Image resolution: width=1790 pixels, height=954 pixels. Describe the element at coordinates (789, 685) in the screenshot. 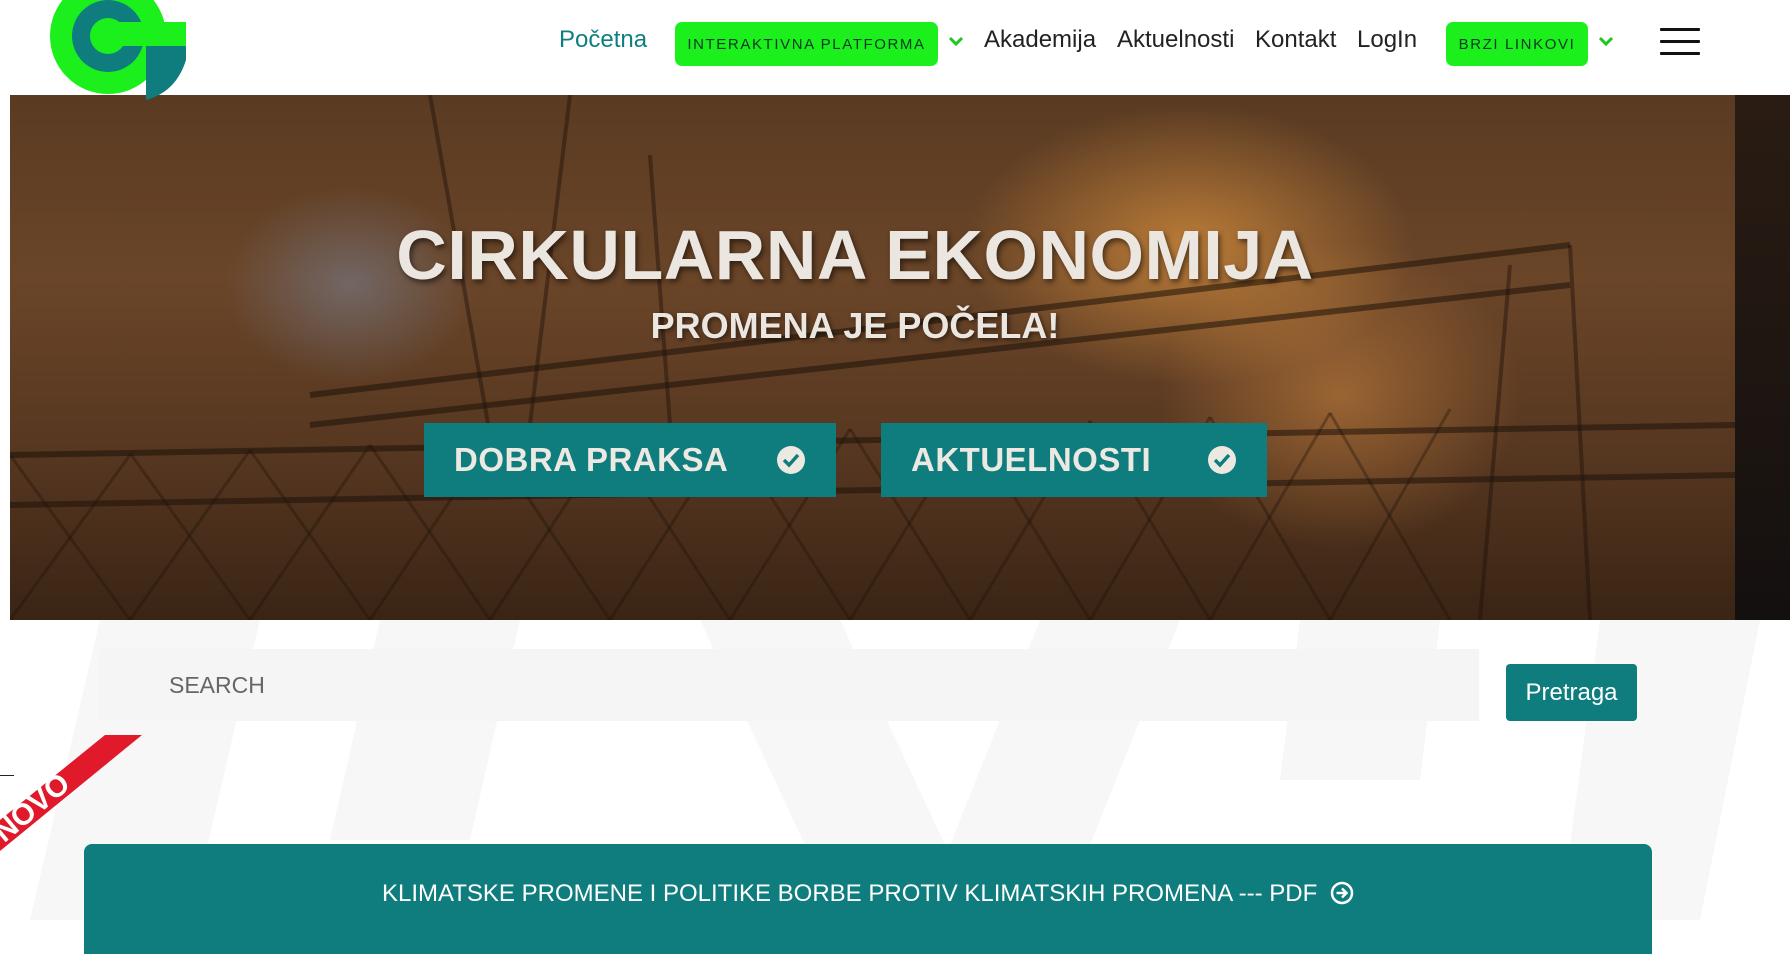

I see `search-input` at that location.